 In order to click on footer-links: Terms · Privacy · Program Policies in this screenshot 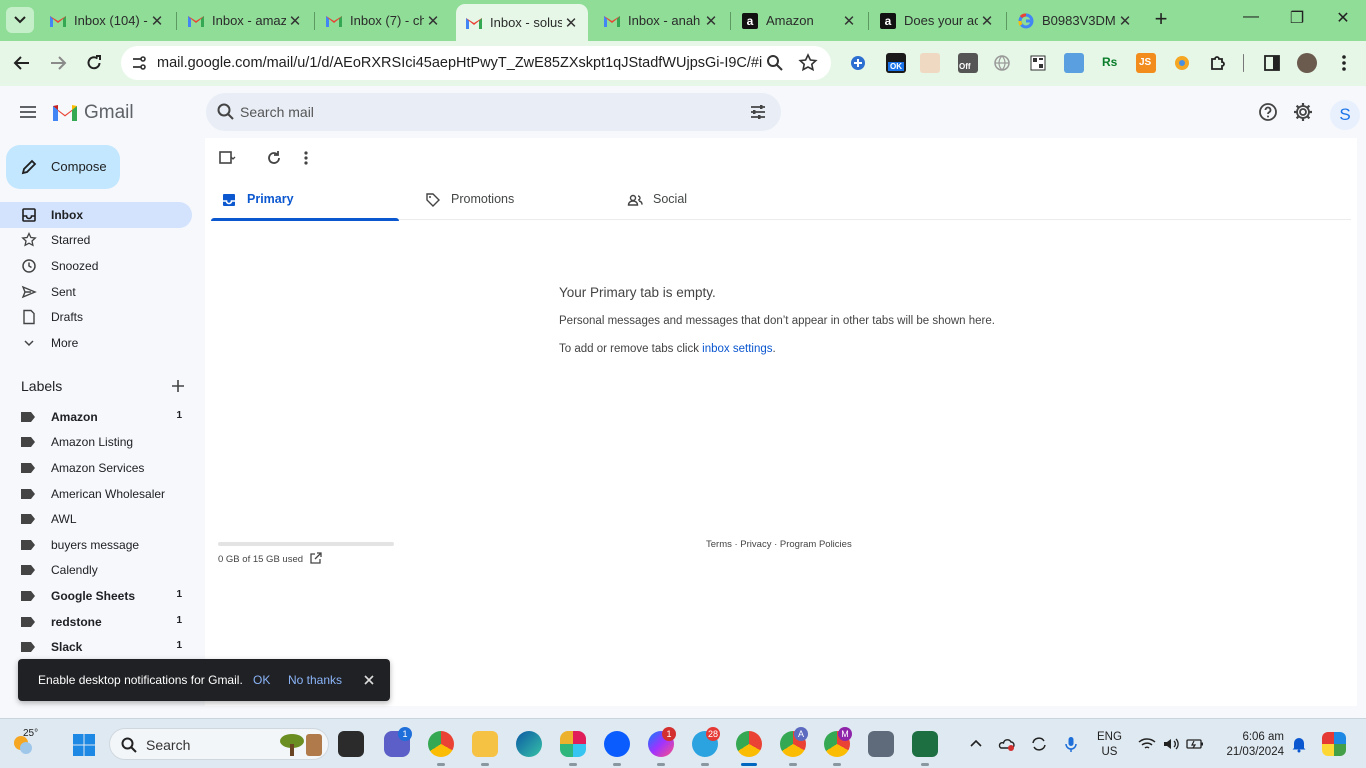, I will do `click(779, 544)`.